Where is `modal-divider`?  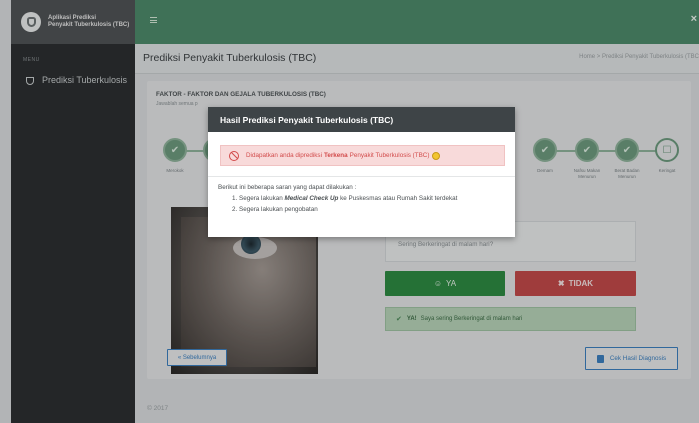 modal-divider is located at coordinates (361, 176).